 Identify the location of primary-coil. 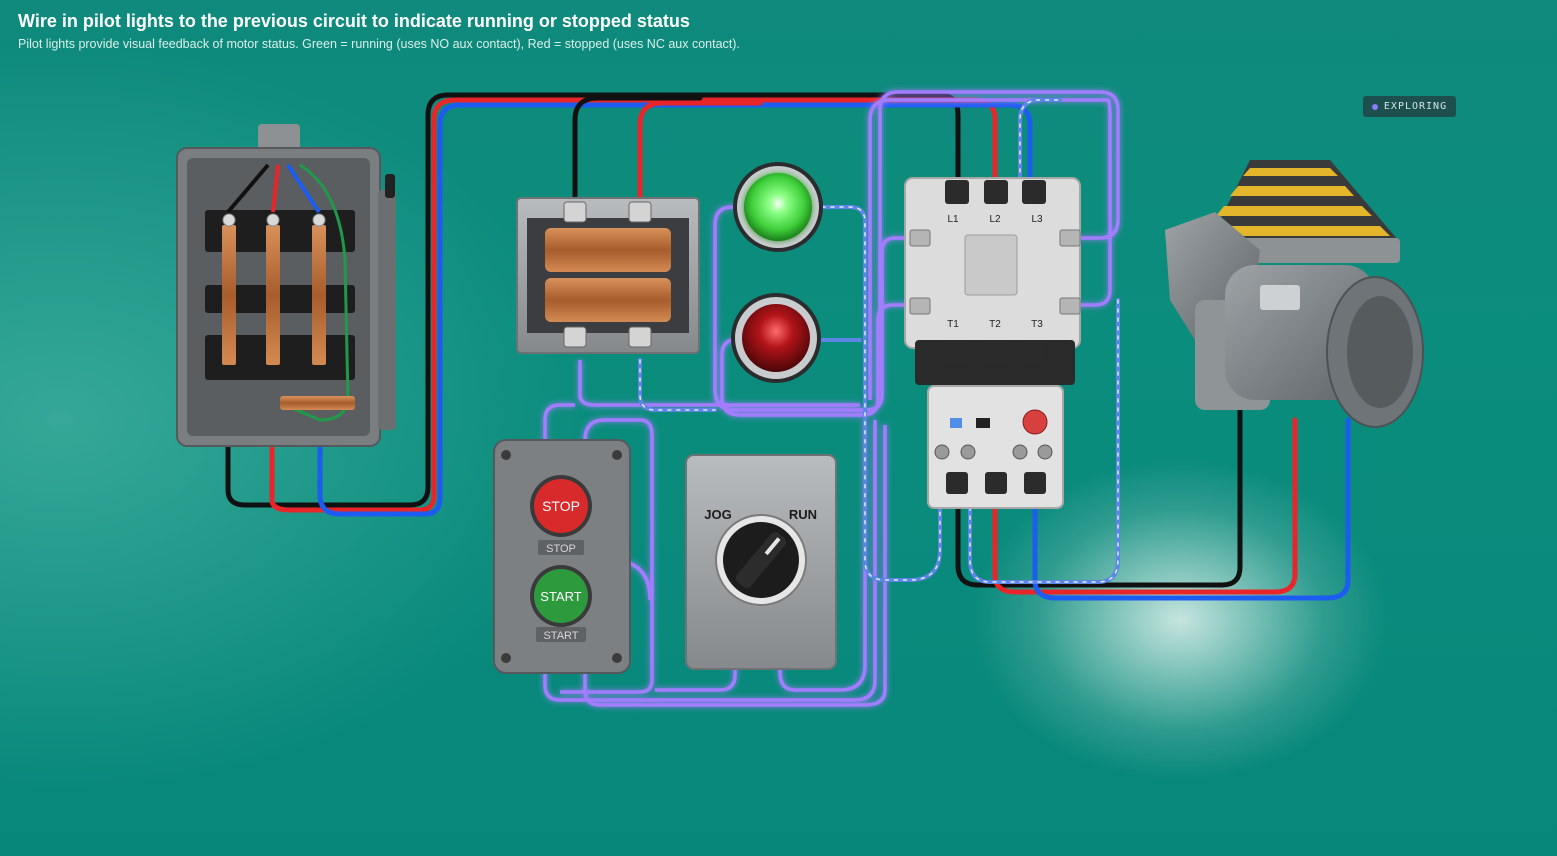
(608, 250).